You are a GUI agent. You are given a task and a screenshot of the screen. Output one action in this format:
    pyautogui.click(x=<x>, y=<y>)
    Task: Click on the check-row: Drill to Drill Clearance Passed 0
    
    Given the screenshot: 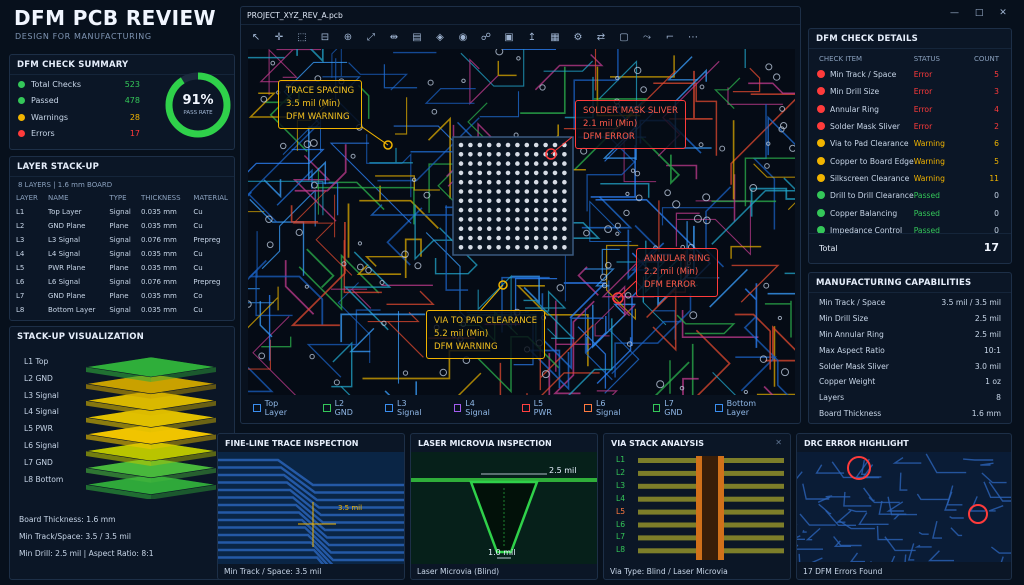 What is the action you would take?
    pyautogui.click(x=910, y=195)
    